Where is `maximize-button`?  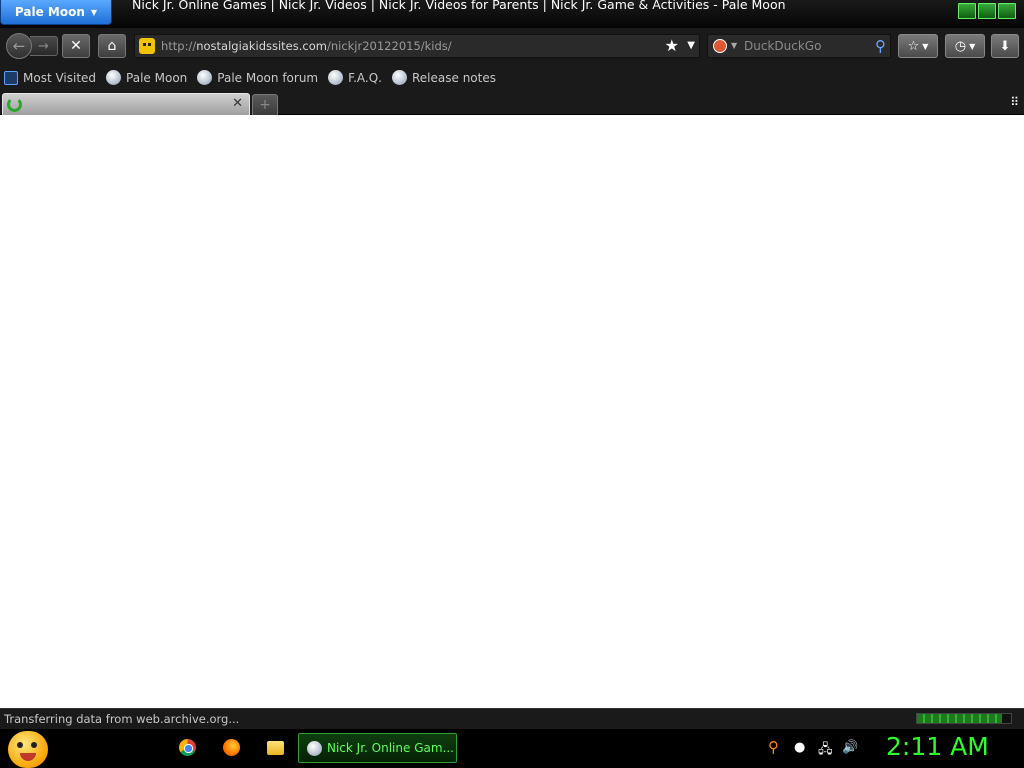 maximize-button is located at coordinates (987, 11).